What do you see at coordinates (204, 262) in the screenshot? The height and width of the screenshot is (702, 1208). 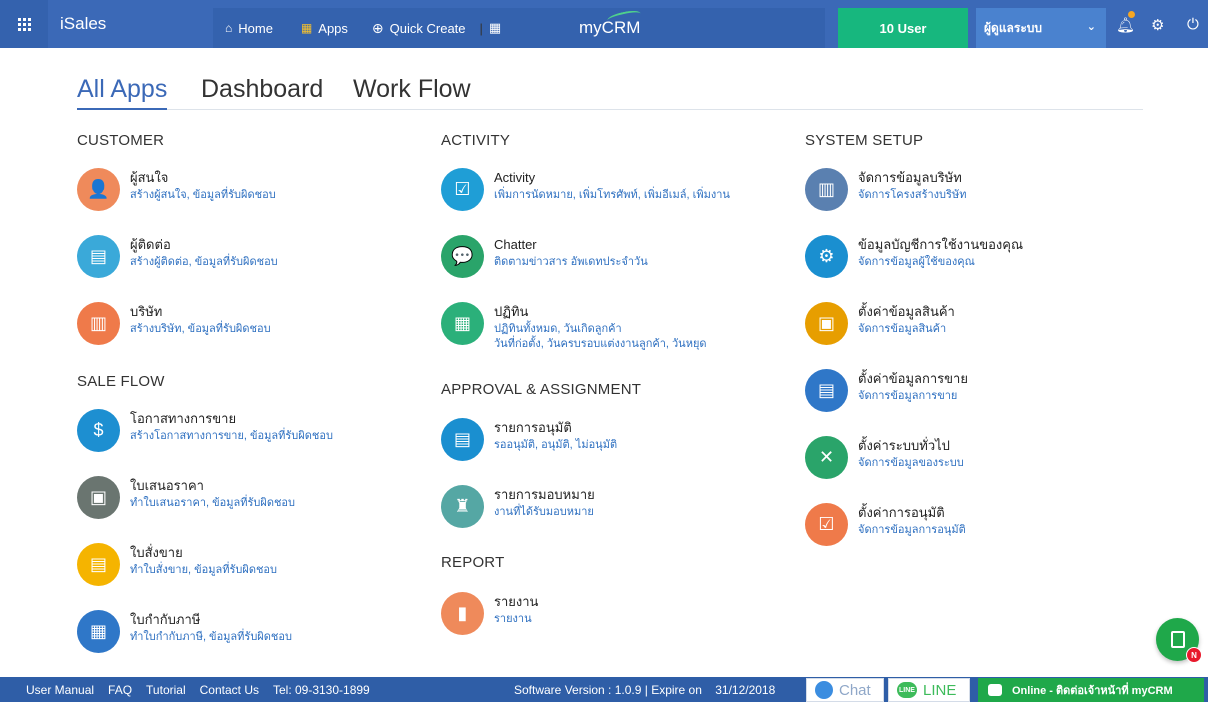 I see `app-subtitle: สร้างผู้ติดต่อ, ข้อมูลที่รับผิดชอบ` at bounding box center [204, 262].